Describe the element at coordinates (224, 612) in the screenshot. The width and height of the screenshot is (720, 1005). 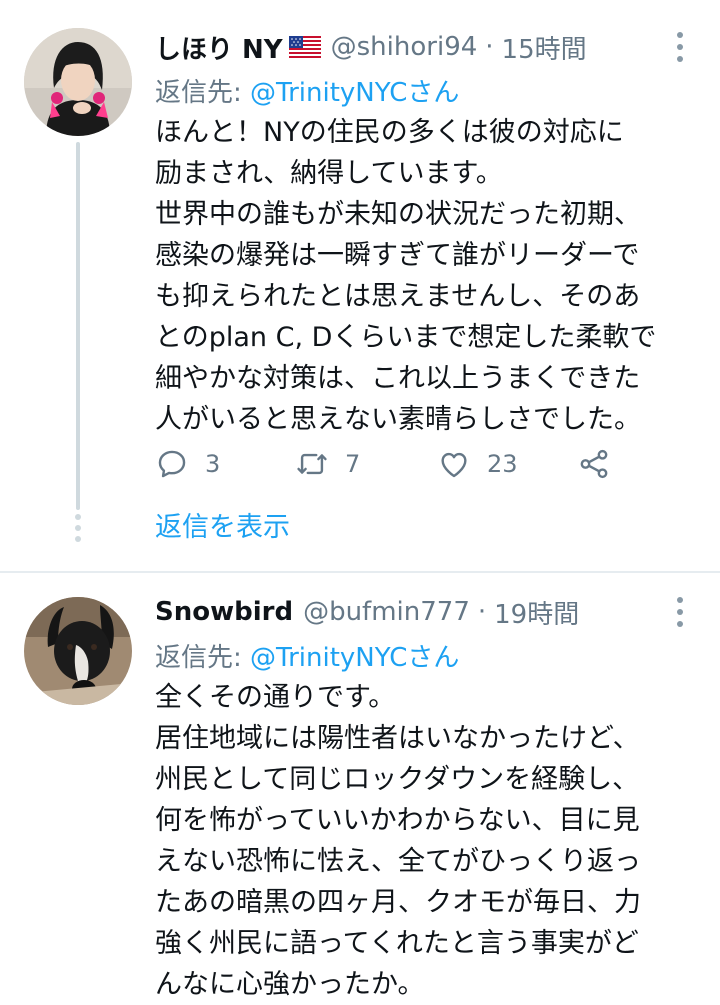
I see `display-name: Snowbird` at that location.